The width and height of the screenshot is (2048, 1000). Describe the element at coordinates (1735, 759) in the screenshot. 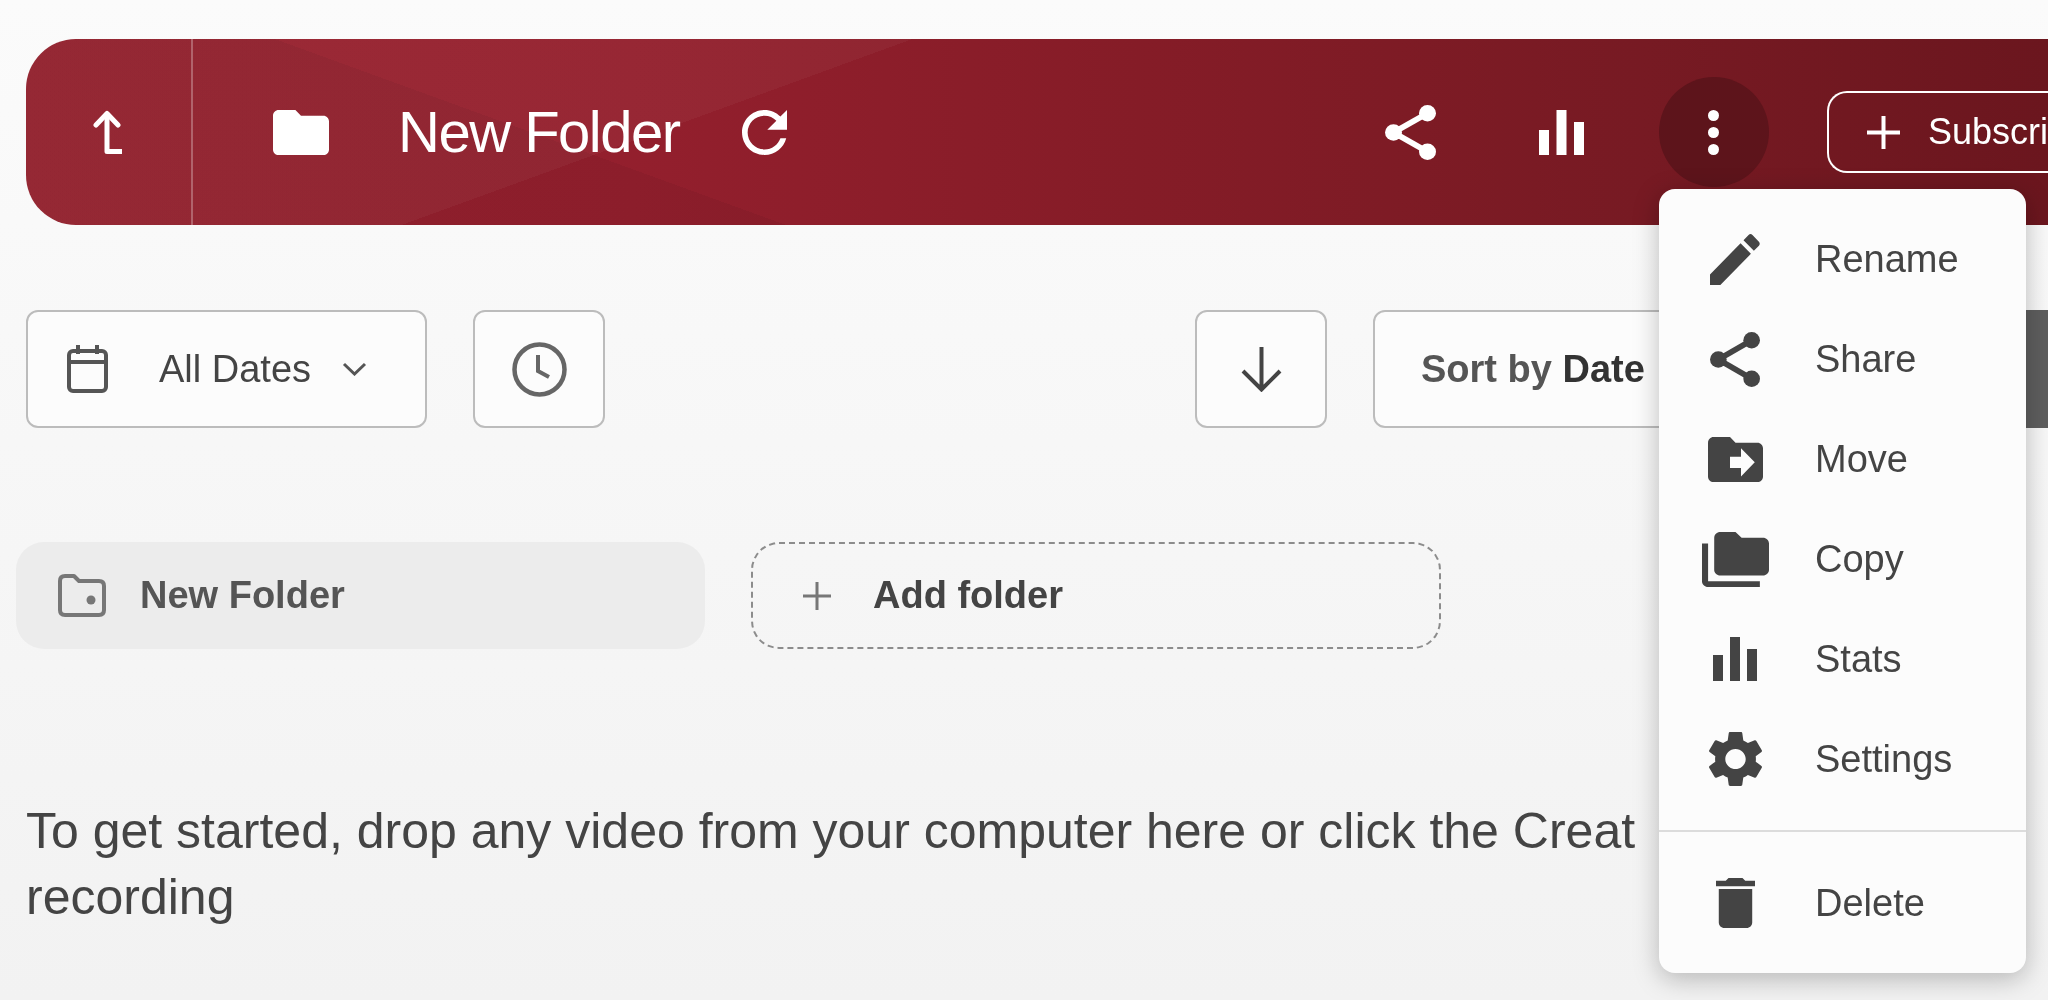

I see `settings-icon` at that location.